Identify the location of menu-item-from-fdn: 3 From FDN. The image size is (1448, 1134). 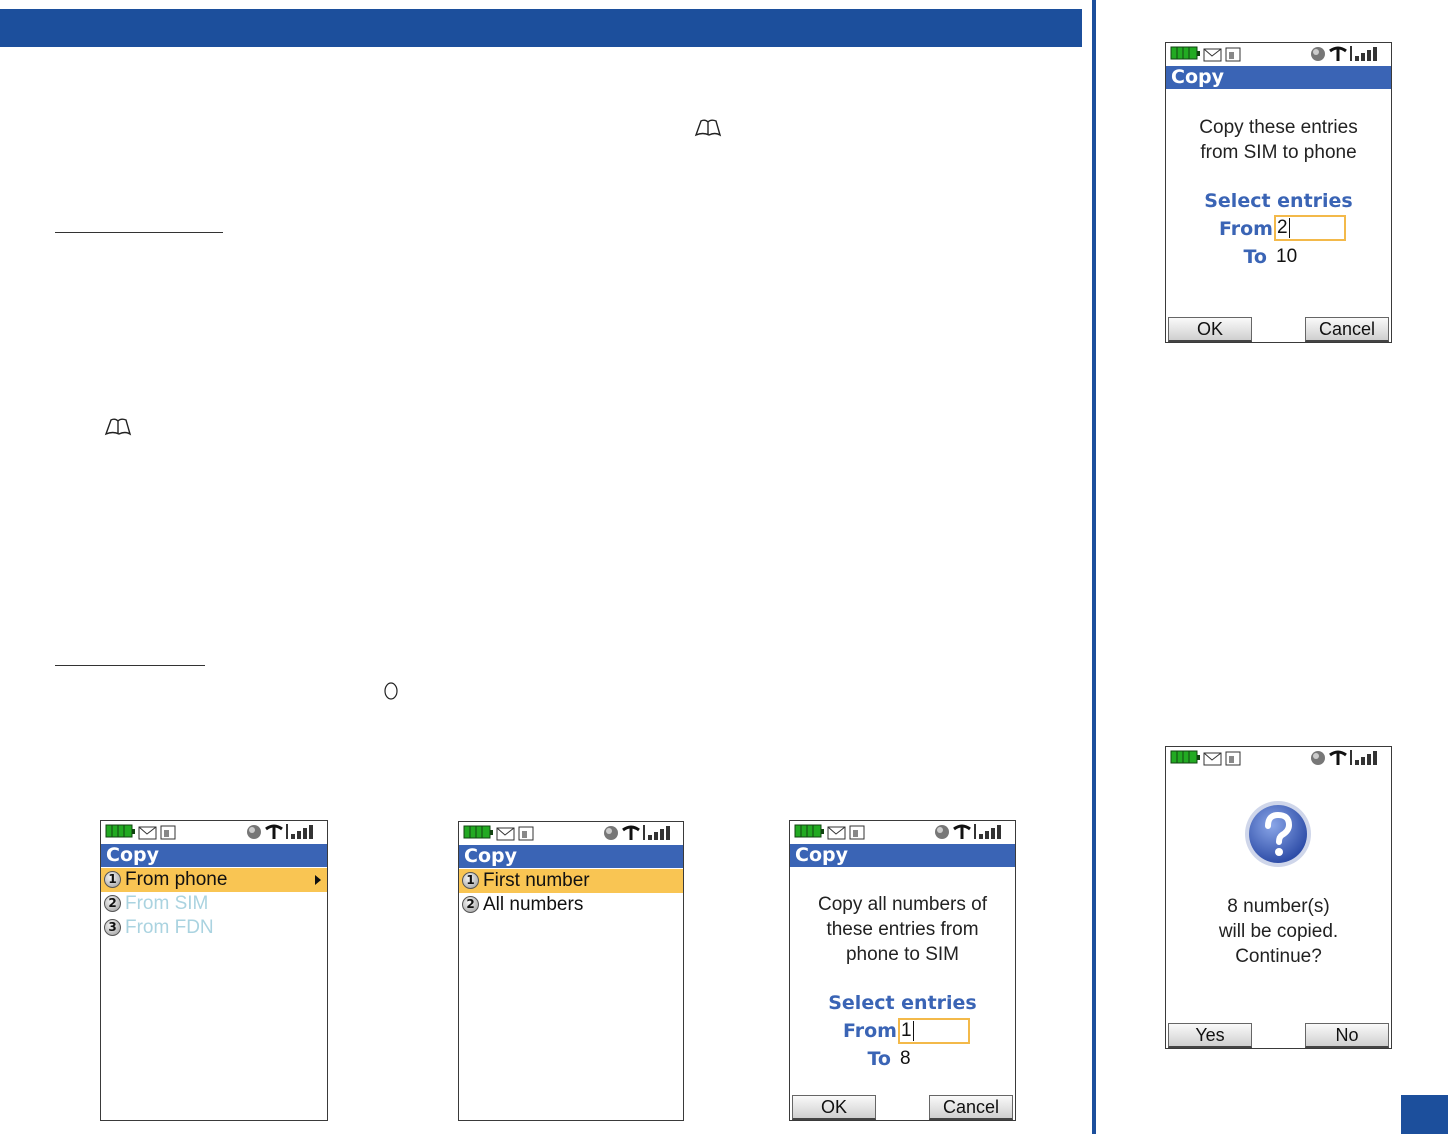
(214, 928).